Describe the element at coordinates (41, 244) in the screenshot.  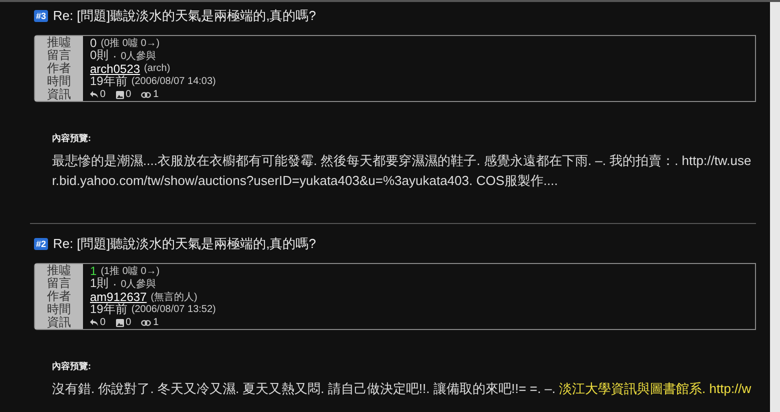
I see `post-number-badge: #2` at that location.